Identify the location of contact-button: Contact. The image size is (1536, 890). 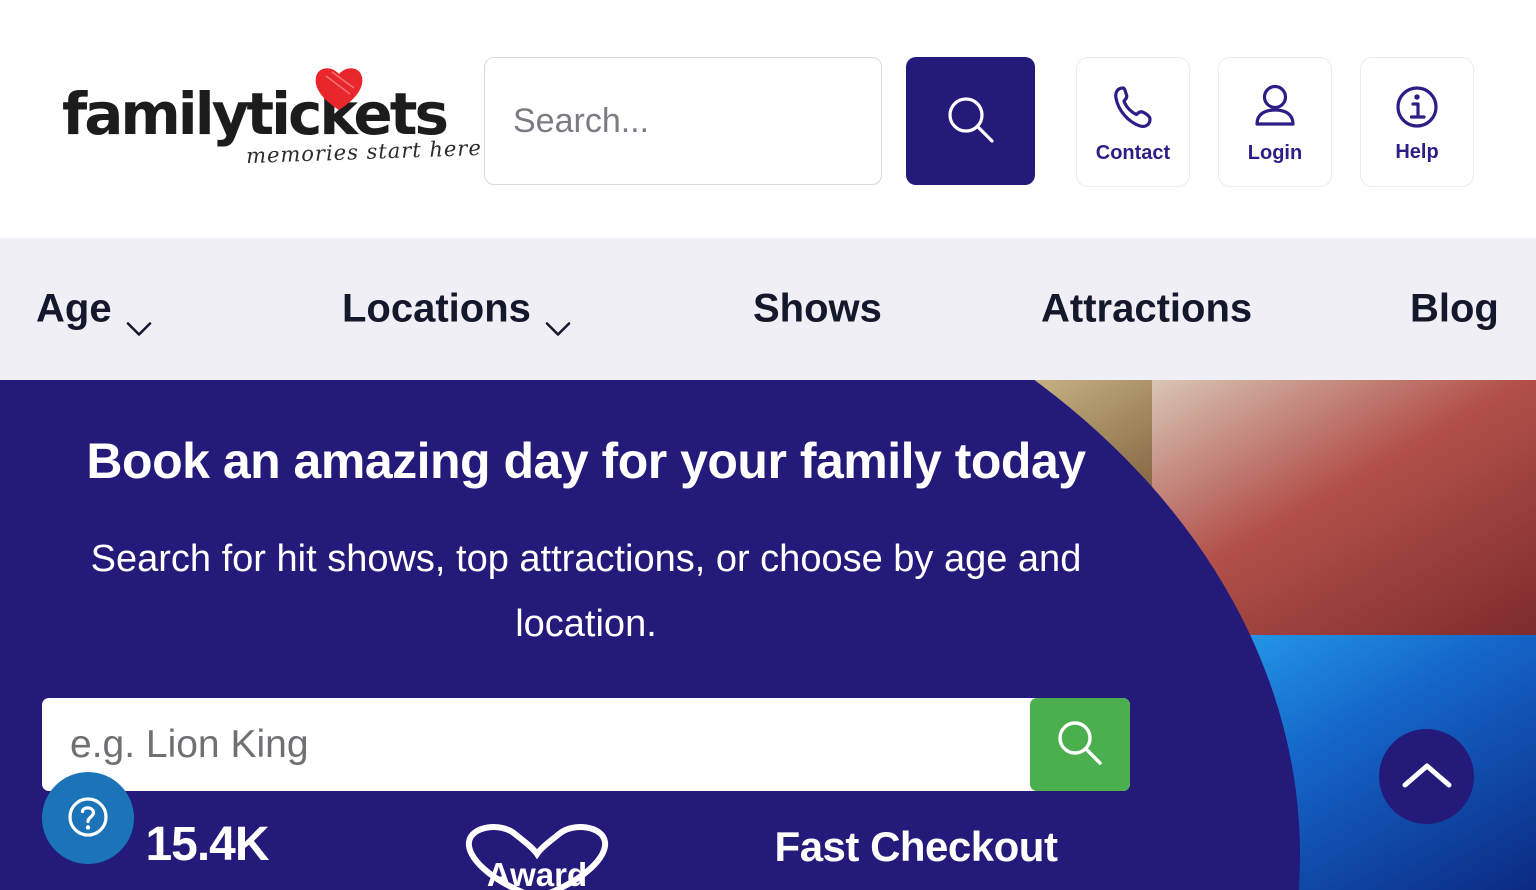
(1133, 122).